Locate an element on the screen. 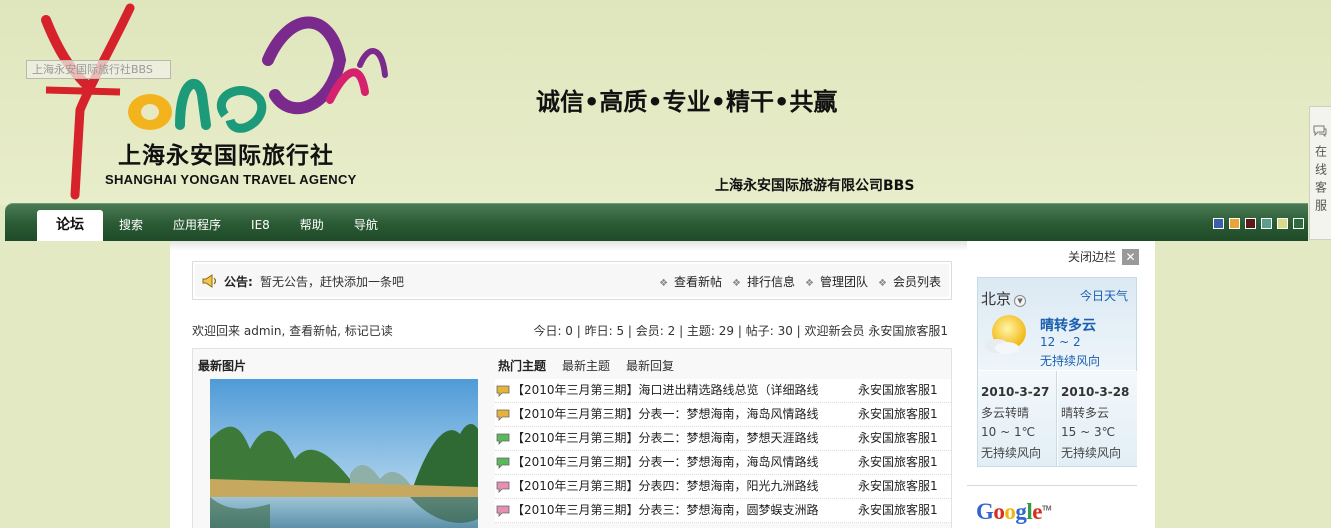 This screenshot has width=1331, height=528. close-sidebar-label: 关闭边栏 is located at coordinates (1091, 257).